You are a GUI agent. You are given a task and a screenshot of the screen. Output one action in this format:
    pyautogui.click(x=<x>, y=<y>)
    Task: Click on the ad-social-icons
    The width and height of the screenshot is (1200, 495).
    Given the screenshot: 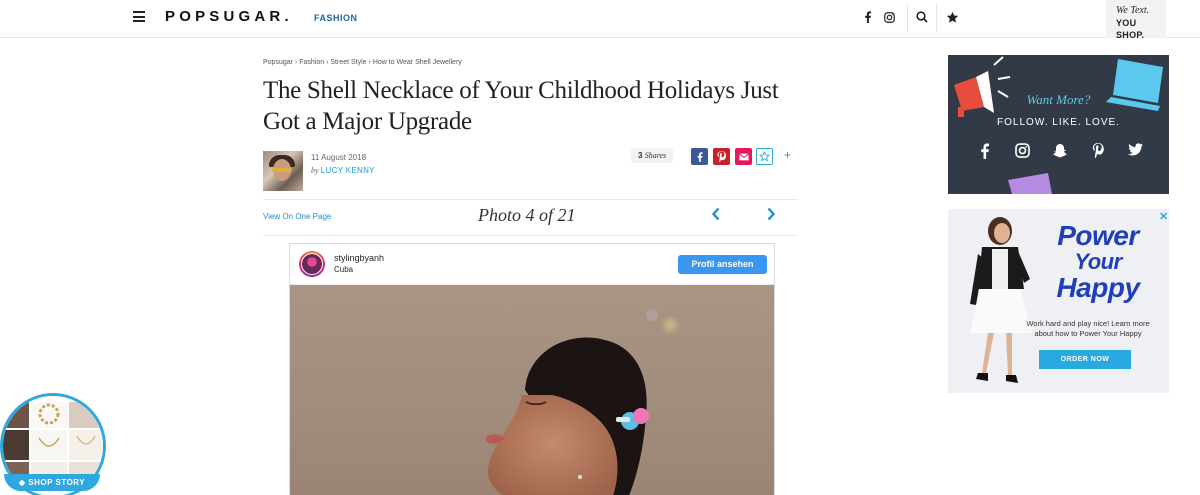 What is the action you would take?
    pyautogui.click(x=1060, y=152)
    